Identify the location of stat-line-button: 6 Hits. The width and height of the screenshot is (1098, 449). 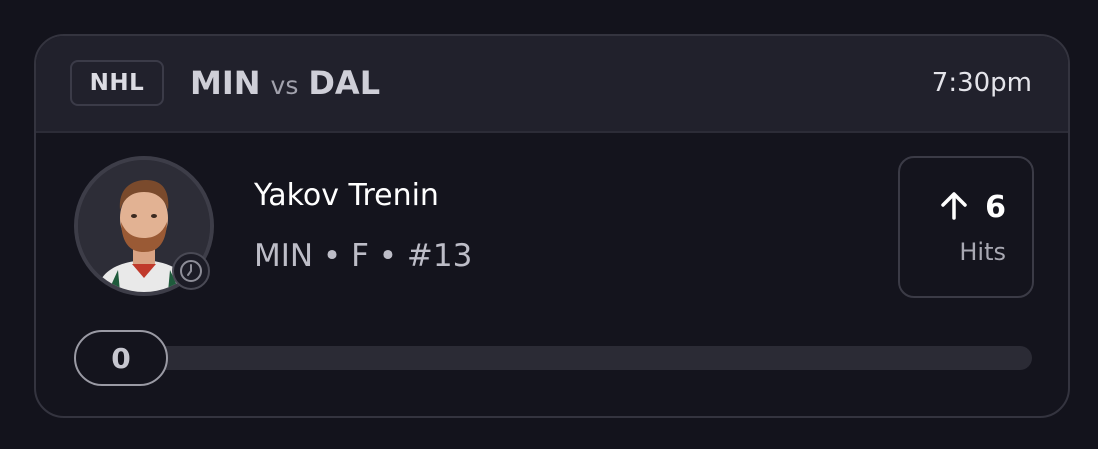
(966, 227).